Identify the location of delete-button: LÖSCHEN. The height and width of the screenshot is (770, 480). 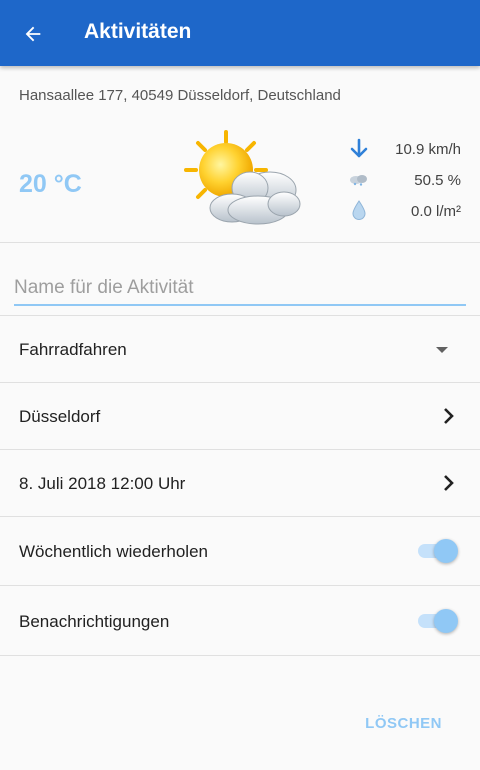
(403, 723).